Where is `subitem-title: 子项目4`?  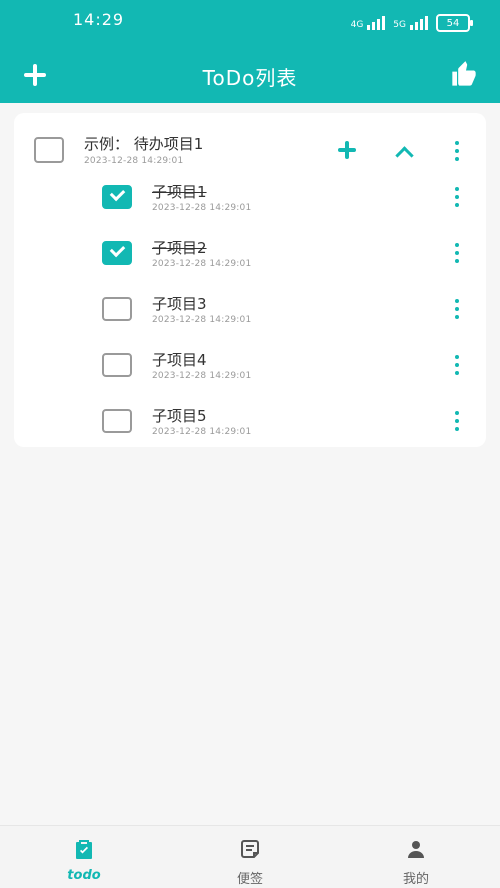
subitem-title: 子项目4 is located at coordinates (179, 360).